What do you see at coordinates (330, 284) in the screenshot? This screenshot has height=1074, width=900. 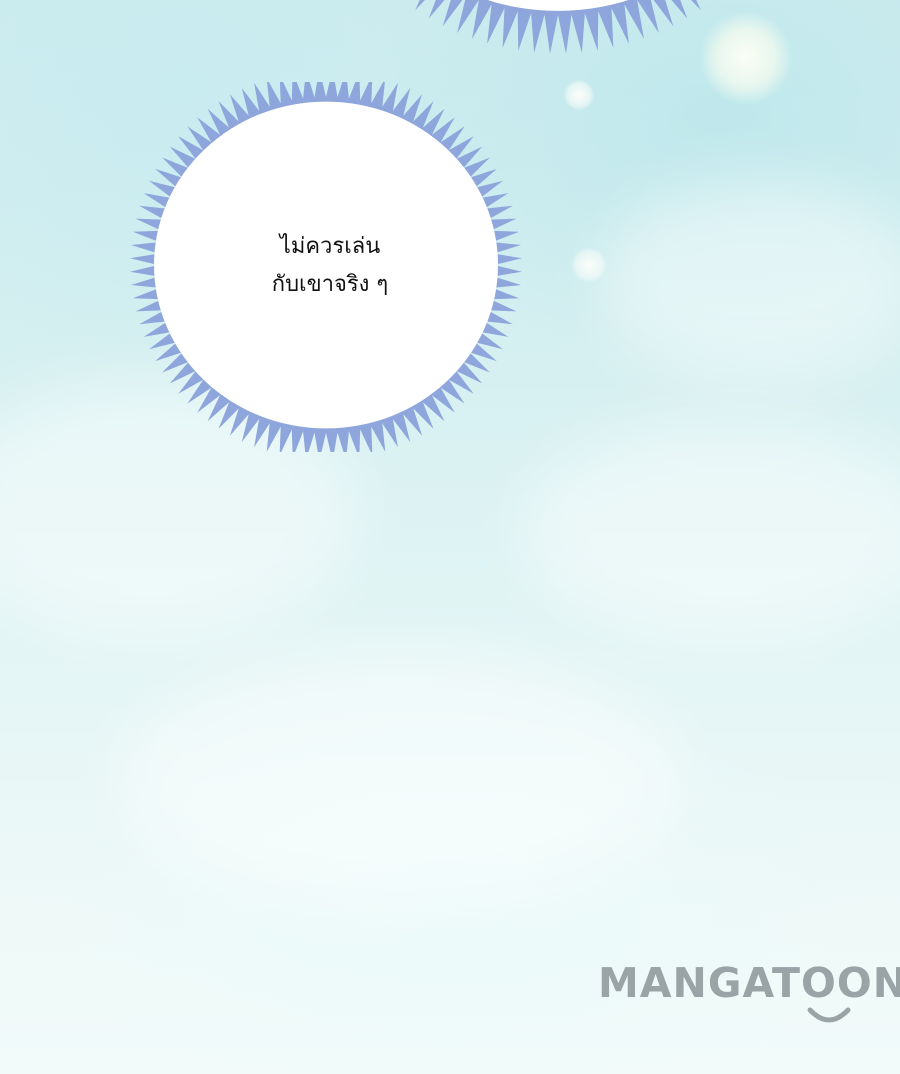 I see `speech-line-2: กับเขาจริง ๆ` at bounding box center [330, 284].